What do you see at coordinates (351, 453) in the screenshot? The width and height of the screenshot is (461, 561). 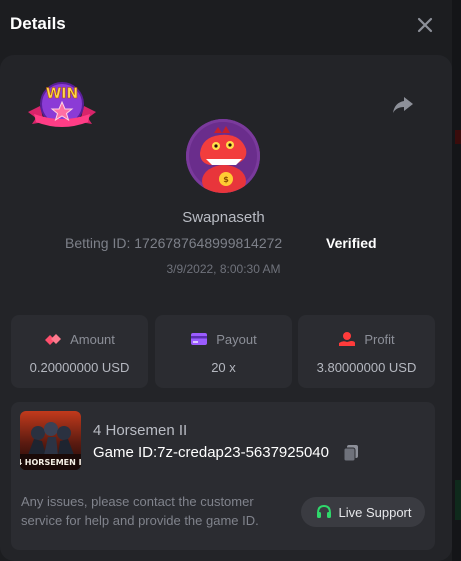 I see `copy-icon` at bounding box center [351, 453].